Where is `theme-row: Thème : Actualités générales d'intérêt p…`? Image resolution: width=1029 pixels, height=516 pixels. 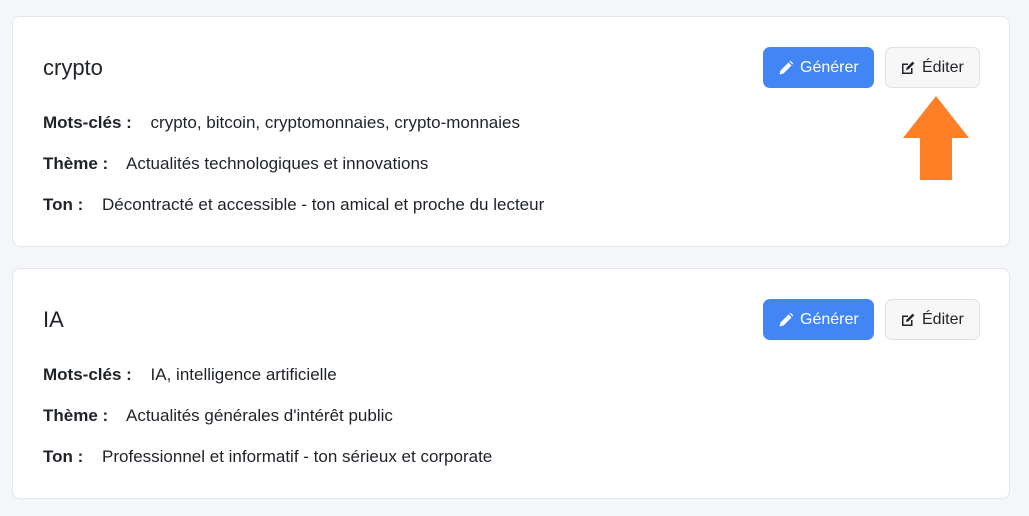
theme-row: Thème : Actualités générales d'intérêt p… is located at coordinates (218, 416).